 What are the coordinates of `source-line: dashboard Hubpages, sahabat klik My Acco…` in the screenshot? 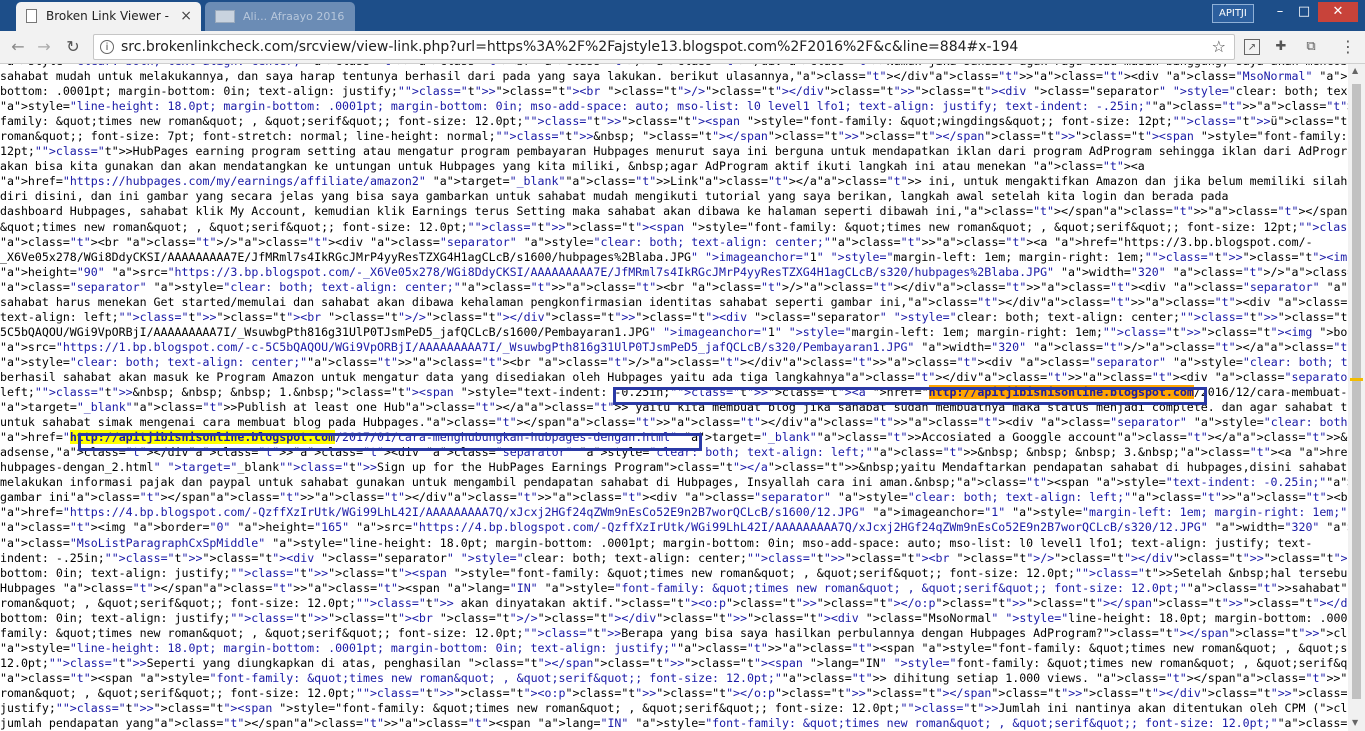 It's located at (513, 211).